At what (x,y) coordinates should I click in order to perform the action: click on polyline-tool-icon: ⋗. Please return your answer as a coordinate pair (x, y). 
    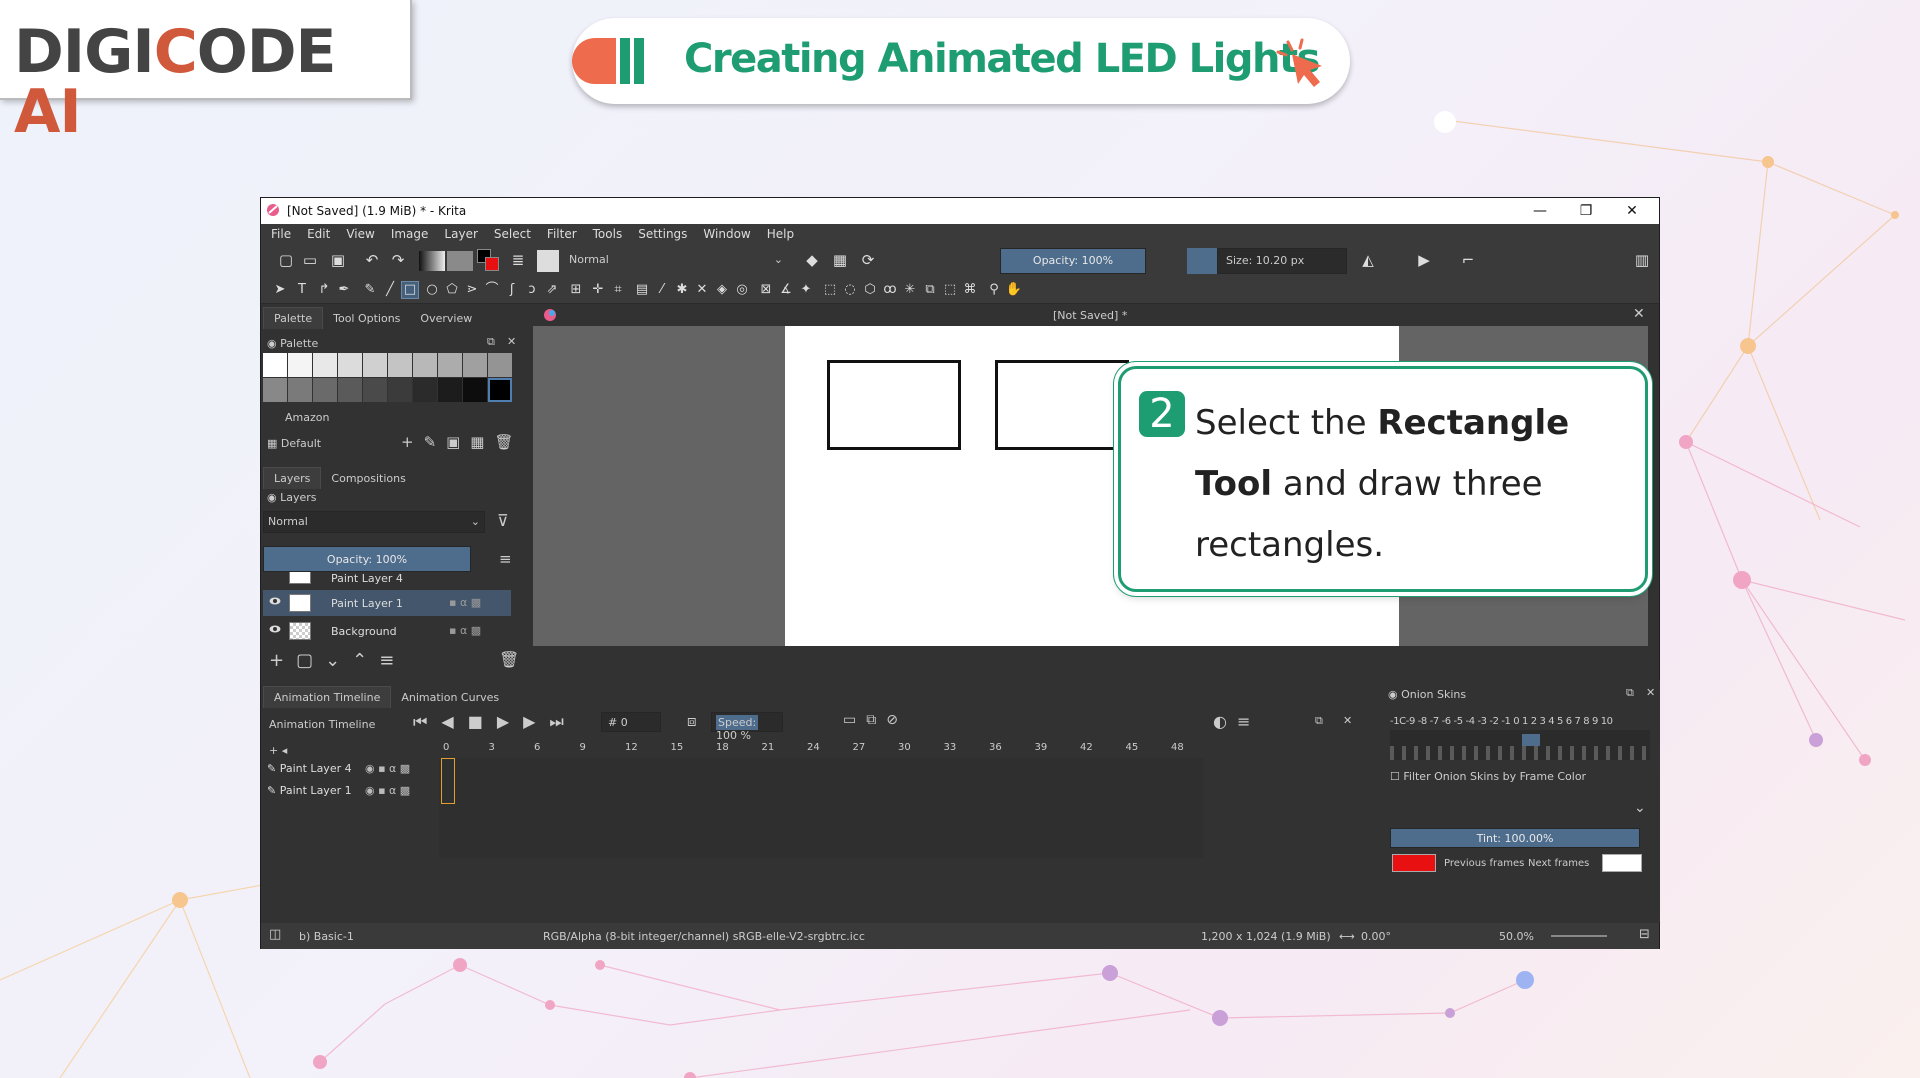
    Looking at the image, I should click on (472, 290).